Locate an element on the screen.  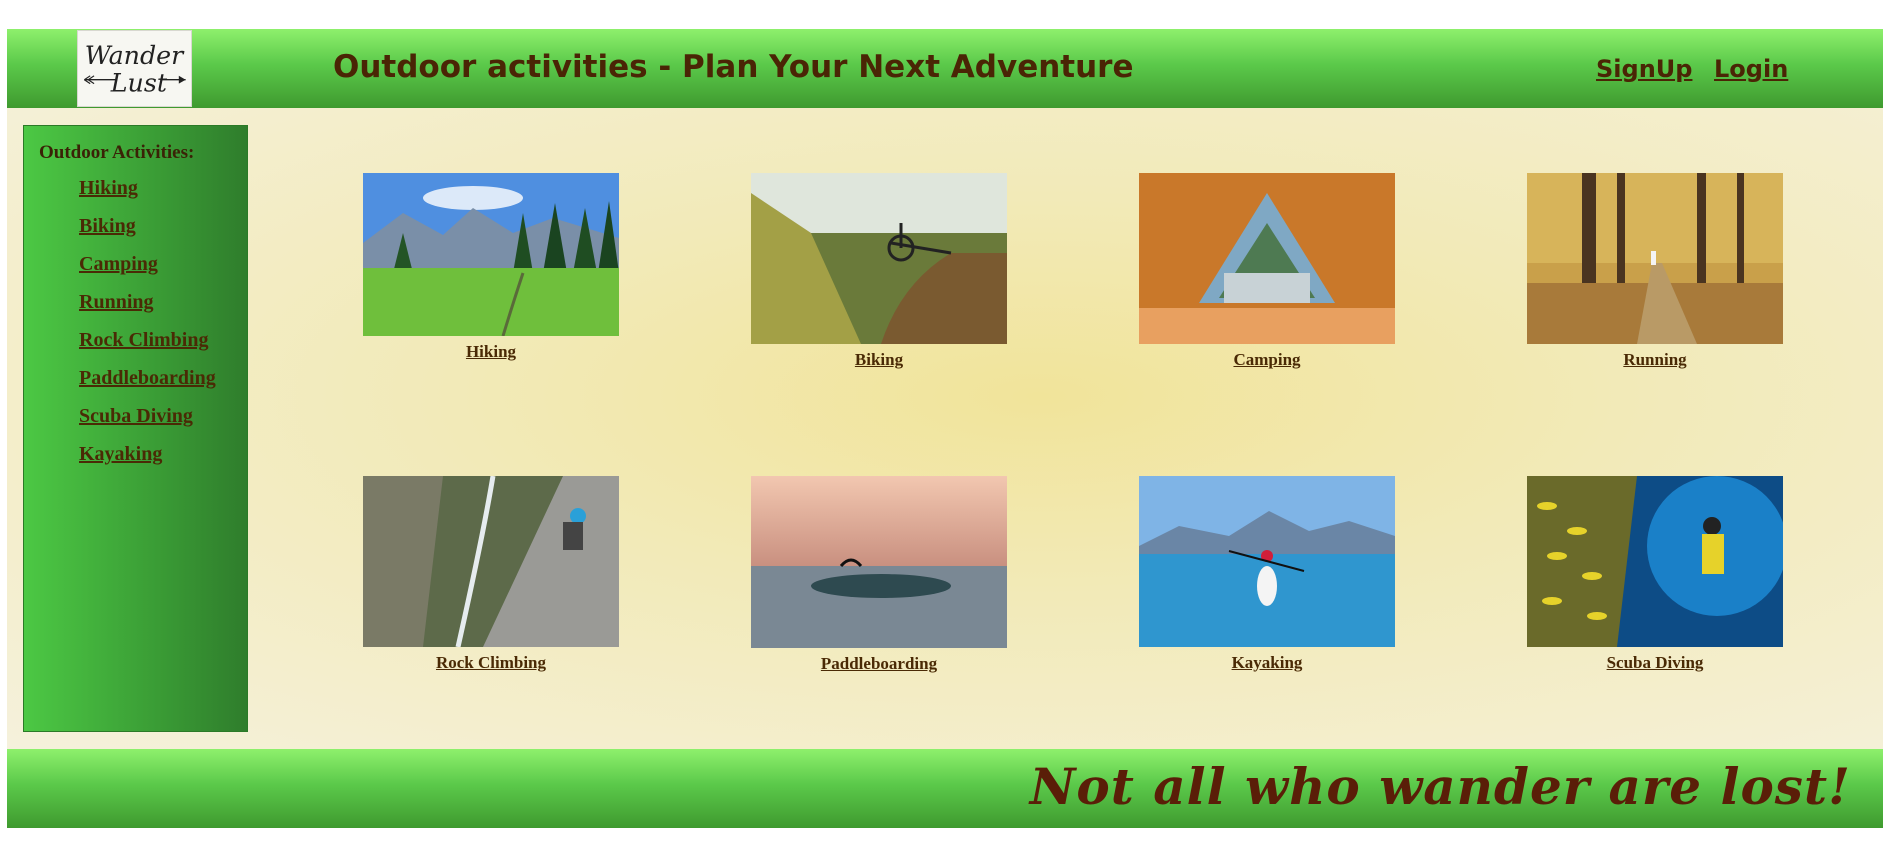
sidebar-item-camping: Camping is located at coordinates (147, 272).